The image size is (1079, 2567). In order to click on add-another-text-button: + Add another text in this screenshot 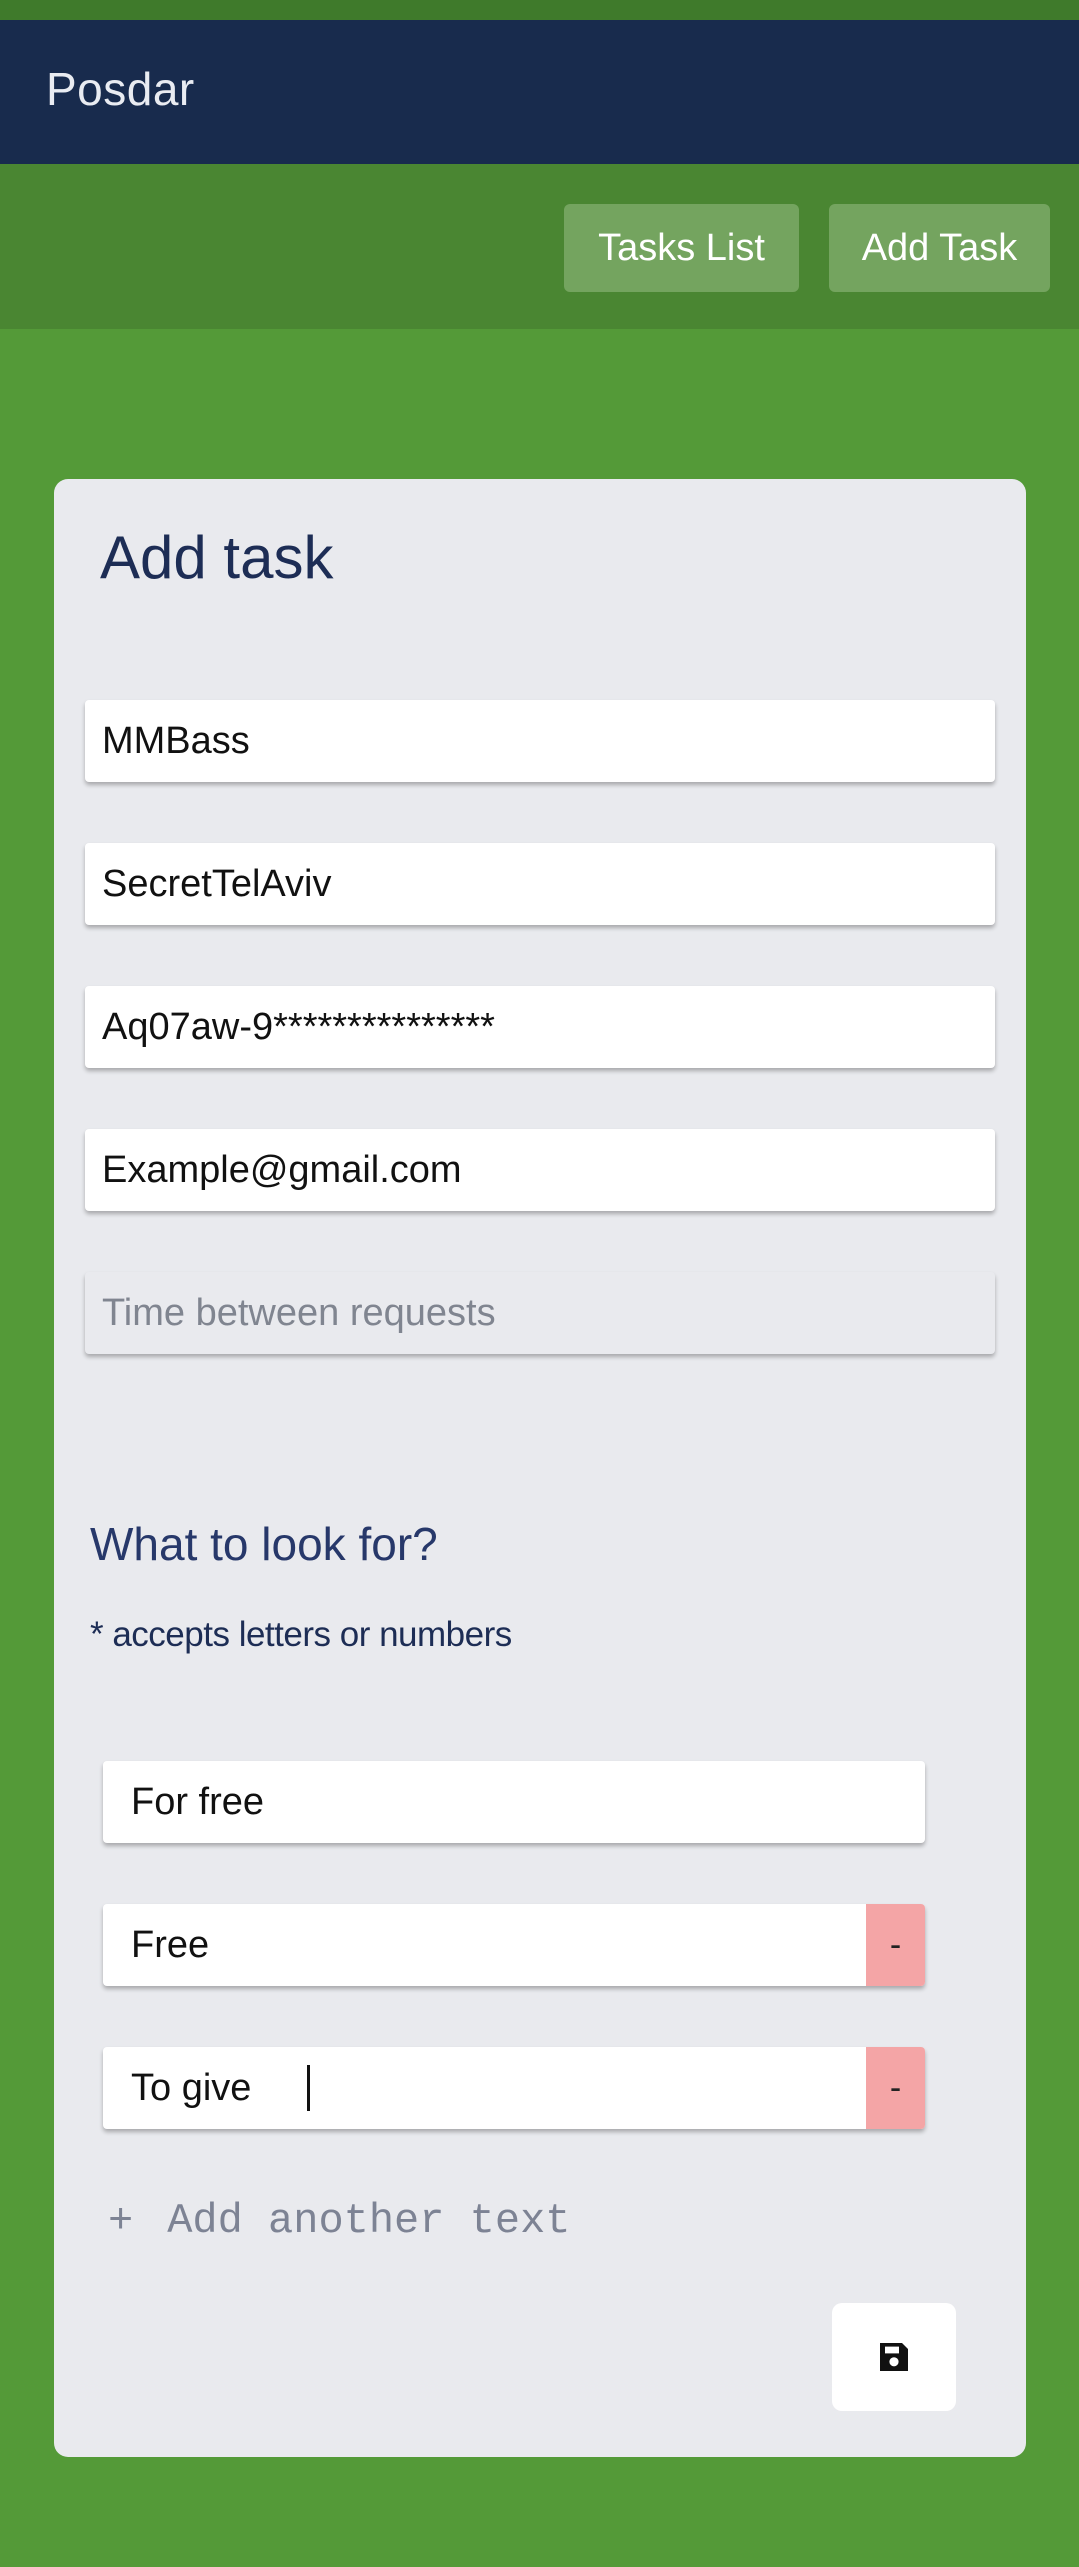, I will do `click(339, 2221)`.